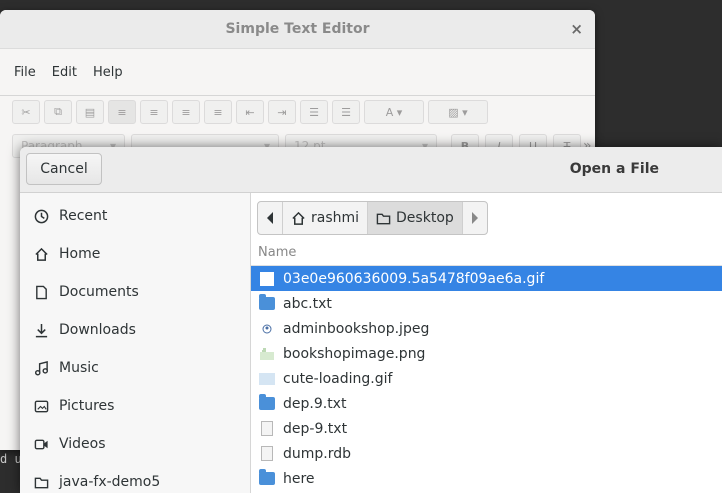 The image size is (722, 493). What do you see at coordinates (315, 428) in the screenshot?
I see `file-name: dep-9.txt` at bounding box center [315, 428].